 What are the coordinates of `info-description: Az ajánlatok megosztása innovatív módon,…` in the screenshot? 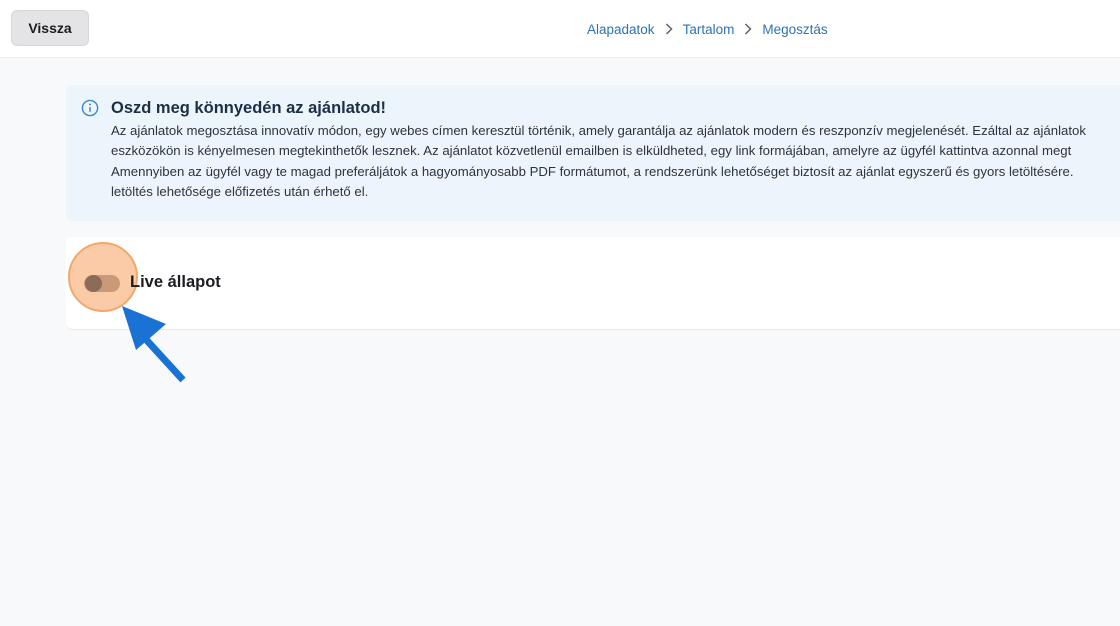 It's located at (615, 161).